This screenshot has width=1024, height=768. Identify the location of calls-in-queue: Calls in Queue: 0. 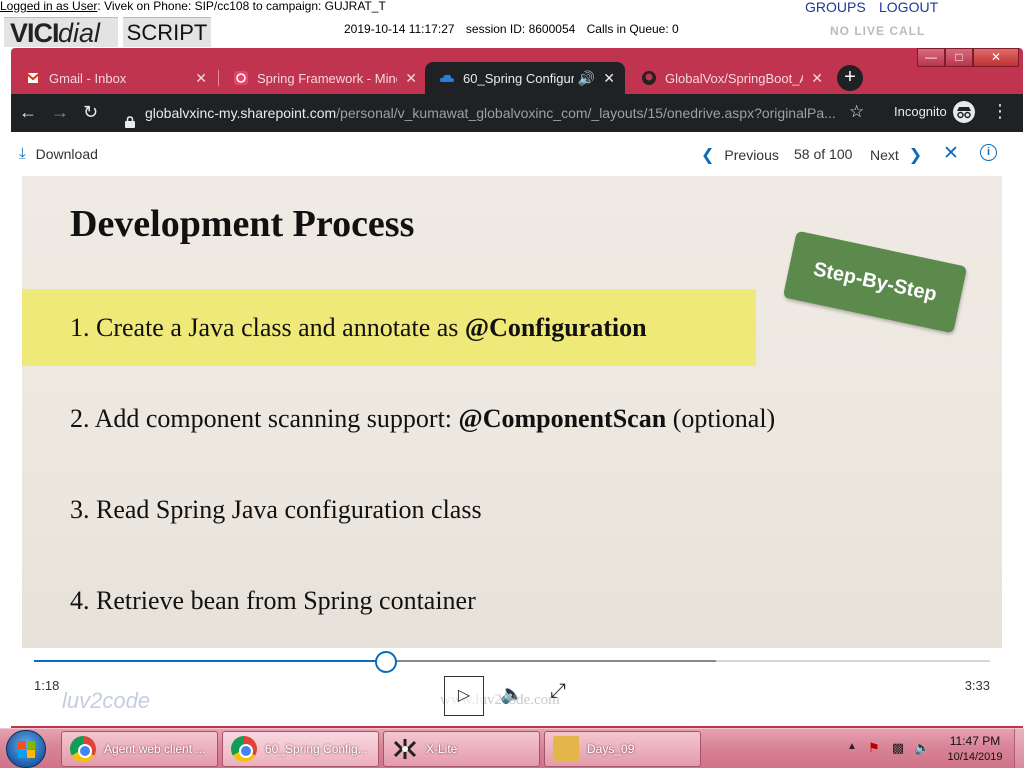
(632, 29).